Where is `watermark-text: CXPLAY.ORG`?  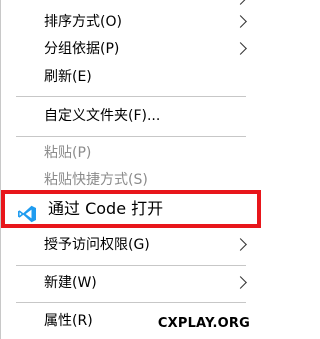
watermark-text: CXPLAY.ORG is located at coordinates (203, 323).